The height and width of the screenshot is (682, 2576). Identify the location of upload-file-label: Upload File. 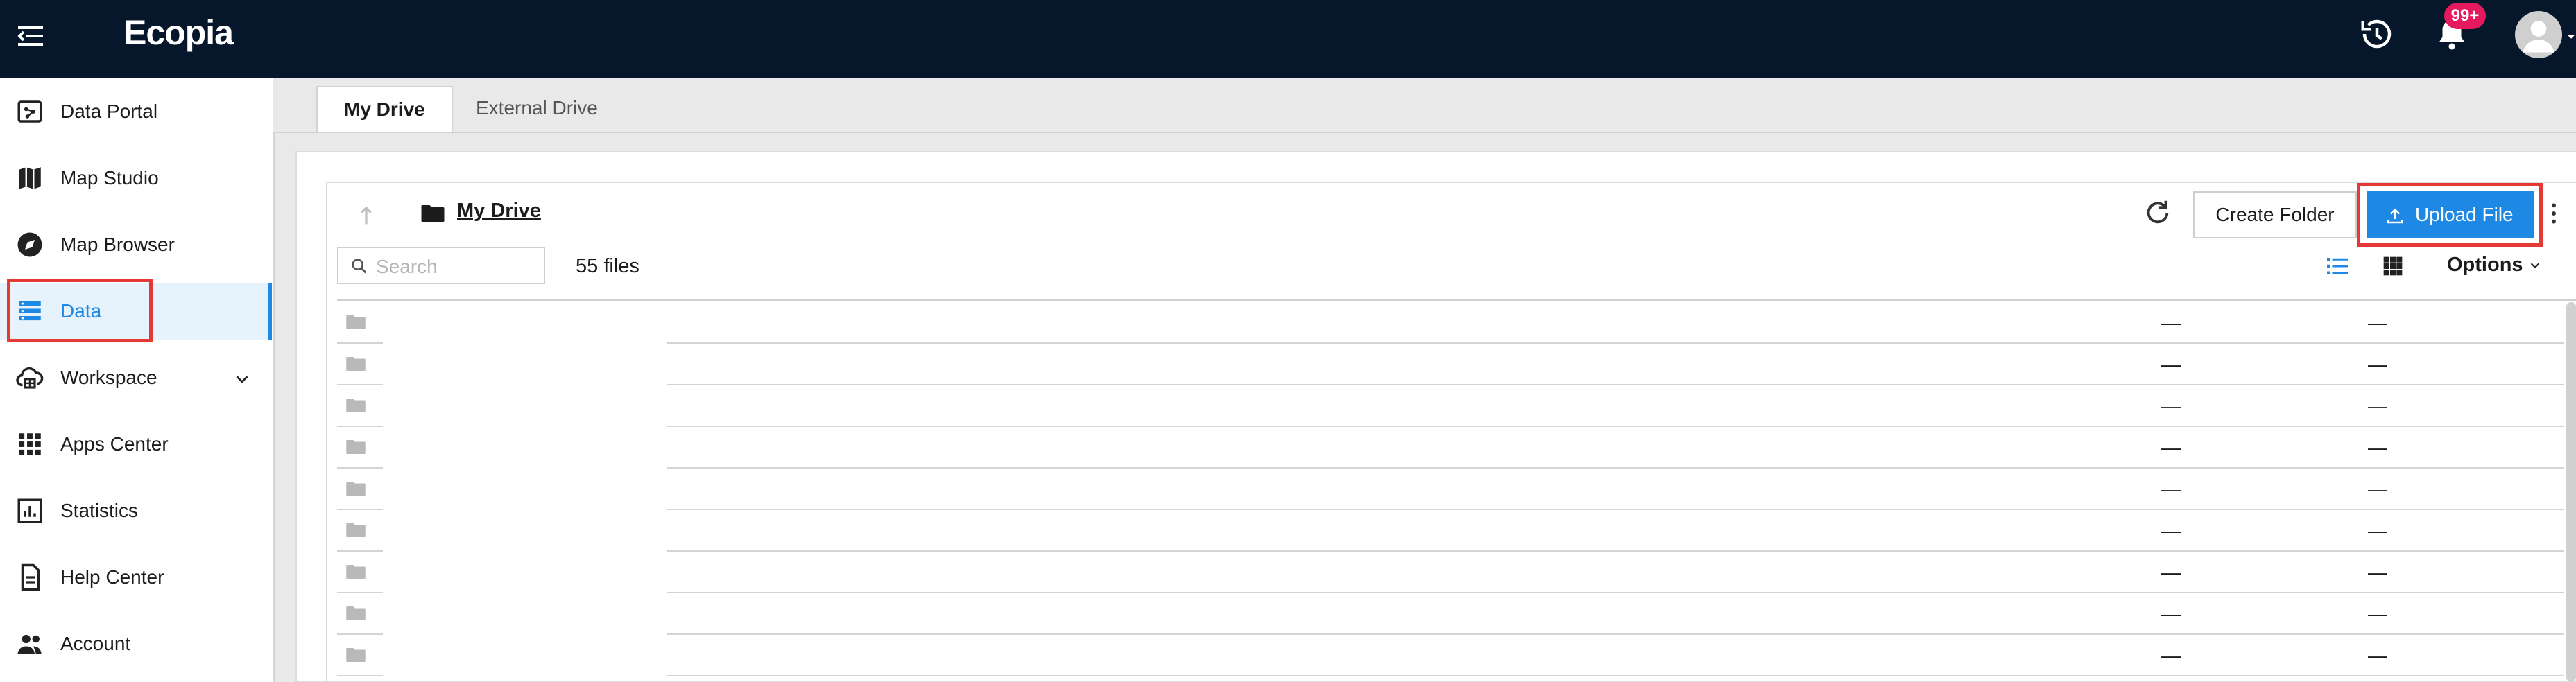
(2464, 215).